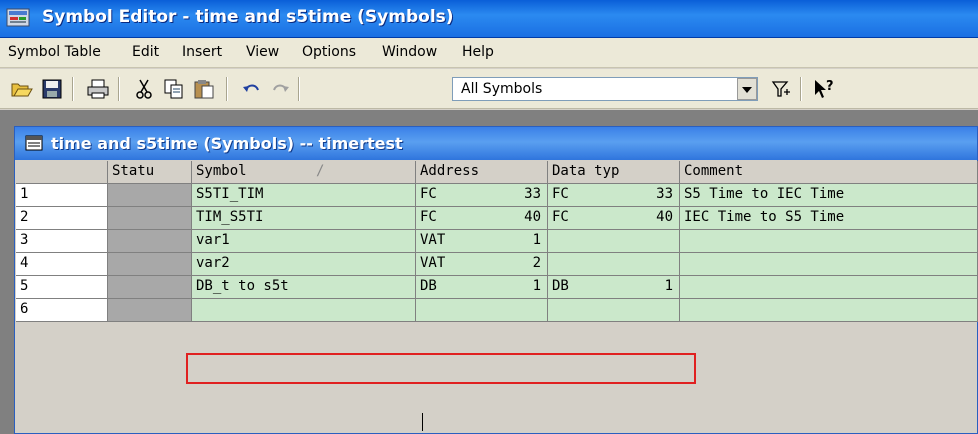 This screenshot has width=978, height=434. What do you see at coordinates (22, 89) in the screenshot?
I see `open-folder-icon` at bounding box center [22, 89].